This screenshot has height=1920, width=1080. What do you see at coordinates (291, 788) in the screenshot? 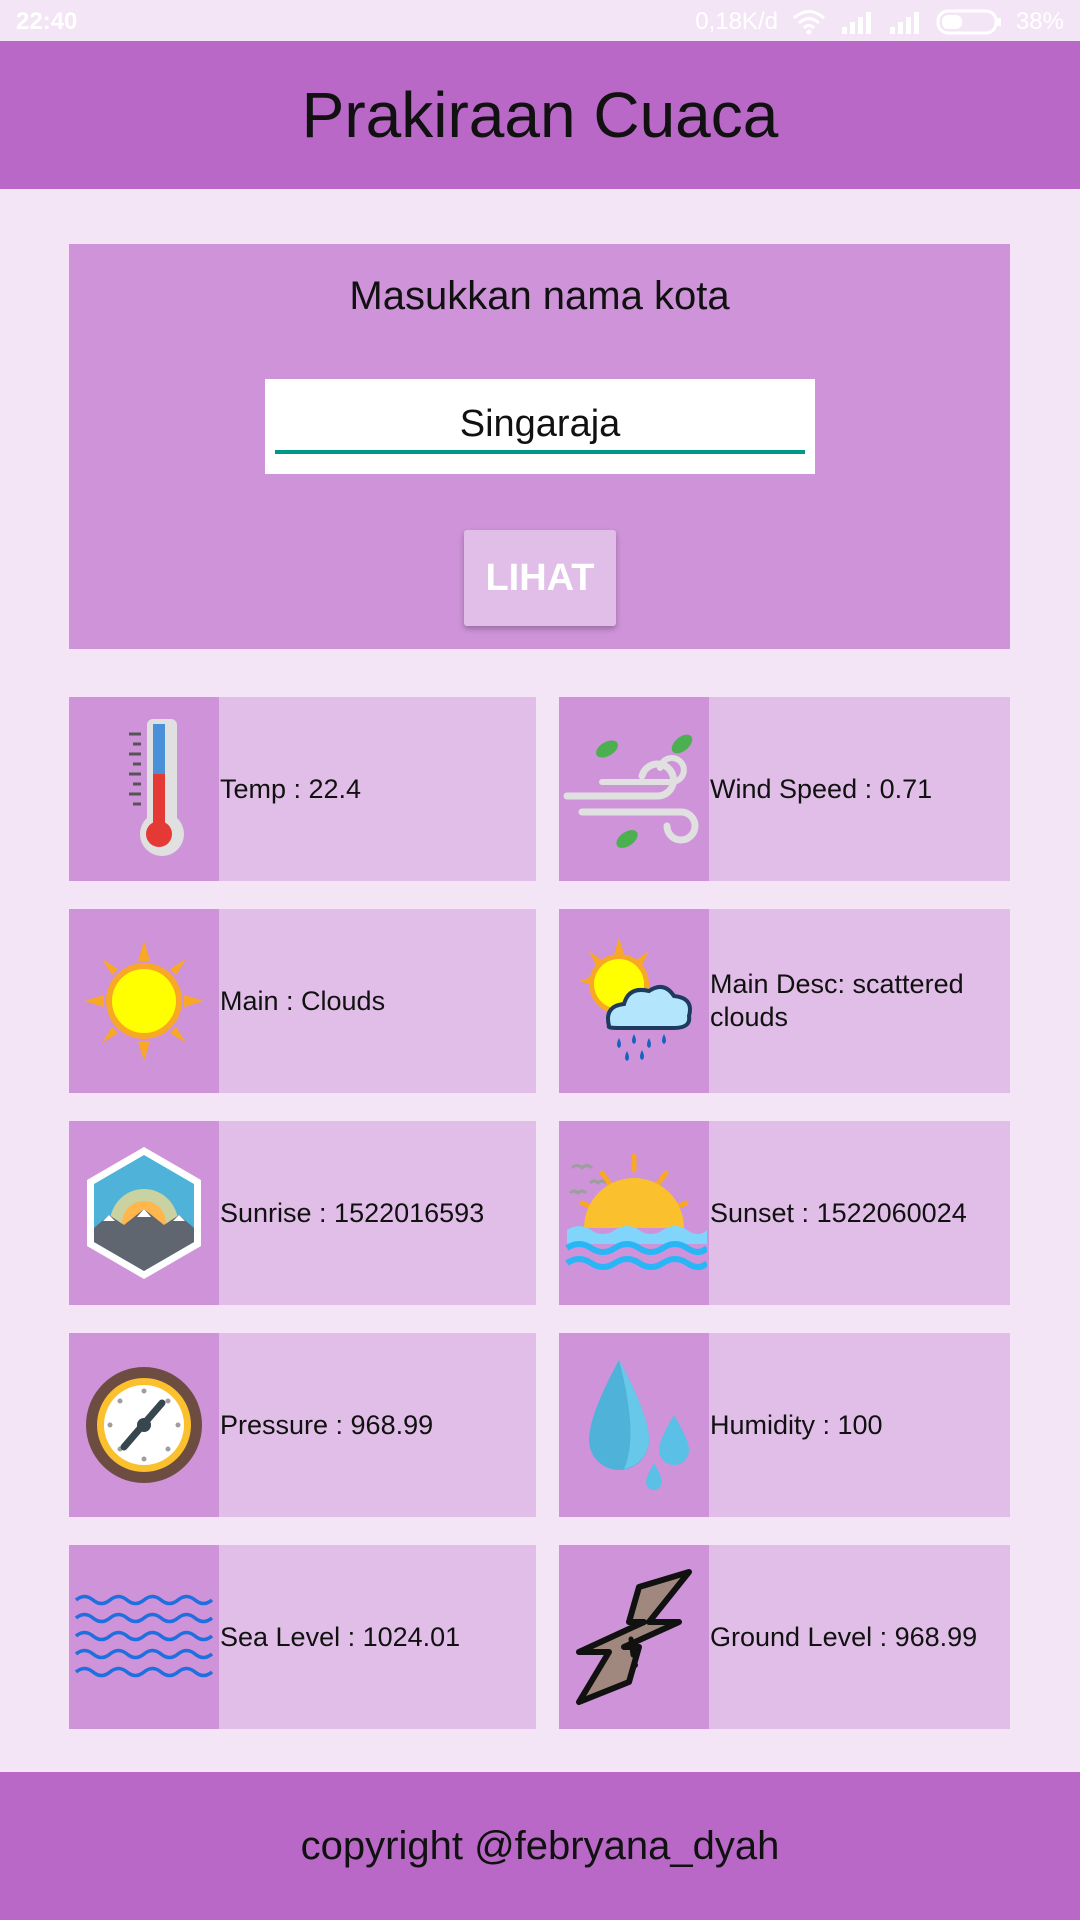
I see `temp-value: Temp : 22.4` at bounding box center [291, 788].